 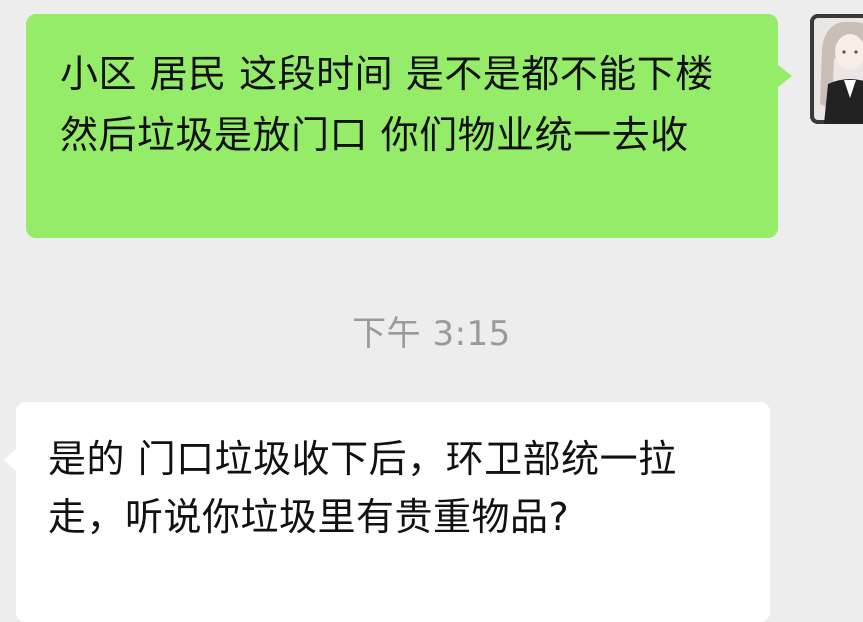 I want to click on message-timestamp: 下午 3:15, so click(x=431, y=334).